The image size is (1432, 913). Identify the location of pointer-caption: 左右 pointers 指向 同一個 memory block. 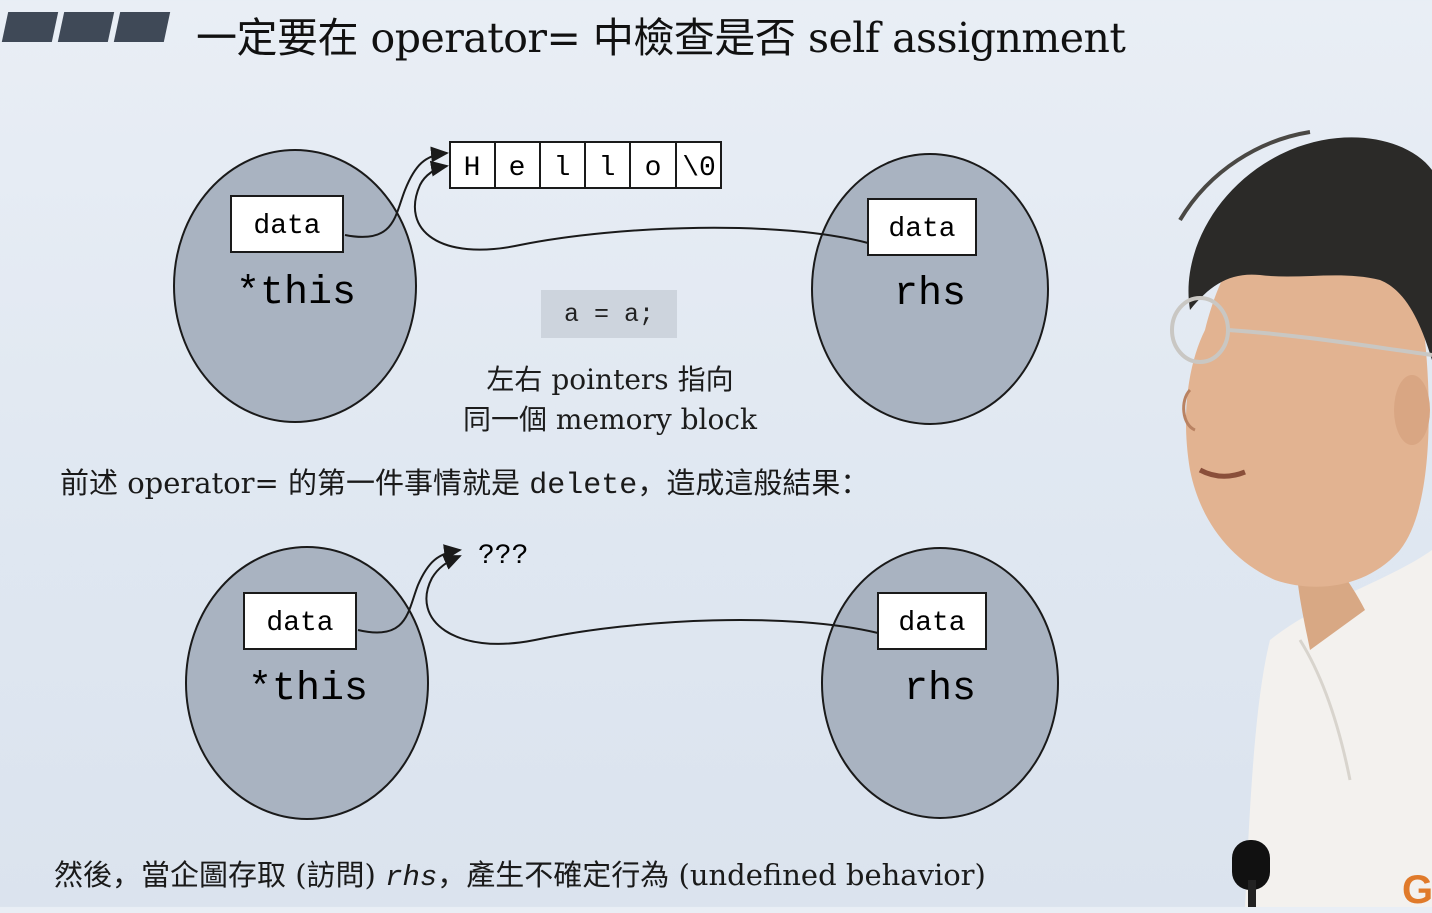
(610, 400).